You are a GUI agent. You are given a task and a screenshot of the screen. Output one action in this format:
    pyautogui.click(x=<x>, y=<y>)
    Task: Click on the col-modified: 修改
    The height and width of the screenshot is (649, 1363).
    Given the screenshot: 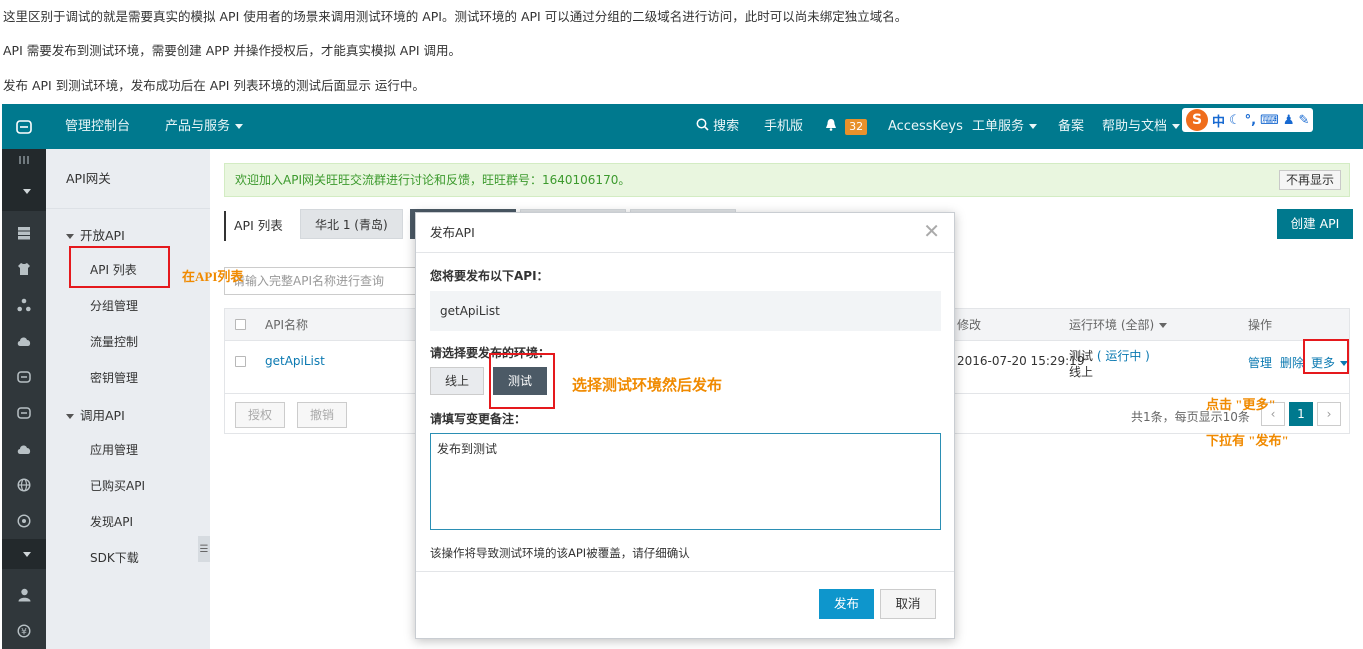 What is the action you would take?
    pyautogui.click(x=969, y=325)
    